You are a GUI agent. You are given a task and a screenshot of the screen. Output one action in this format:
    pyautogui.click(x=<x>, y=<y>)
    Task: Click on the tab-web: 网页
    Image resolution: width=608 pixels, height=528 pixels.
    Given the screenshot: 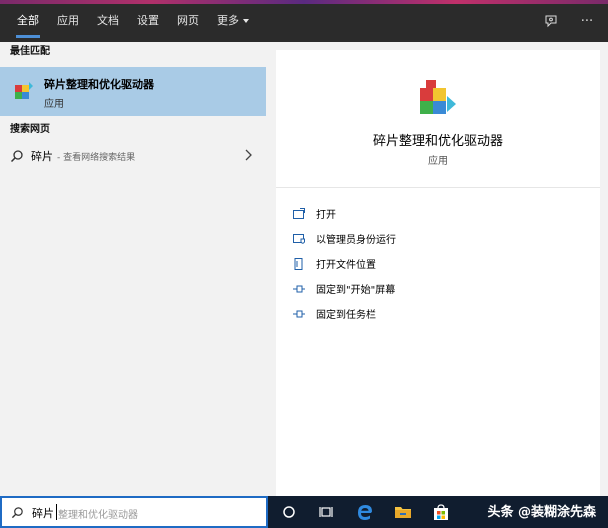 What is the action you would take?
    pyautogui.click(x=188, y=21)
    